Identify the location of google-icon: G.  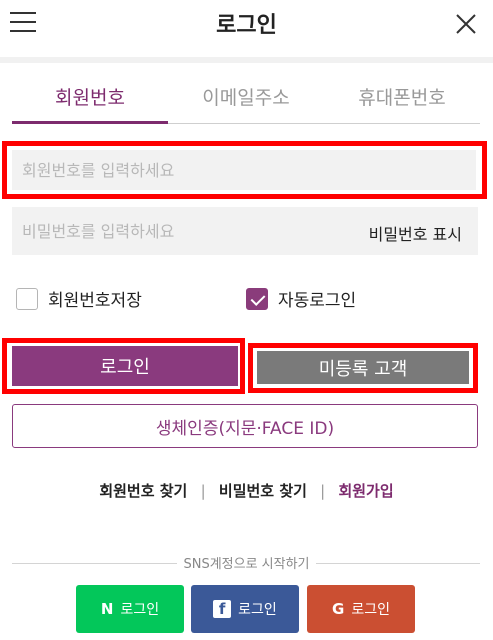
(338, 609).